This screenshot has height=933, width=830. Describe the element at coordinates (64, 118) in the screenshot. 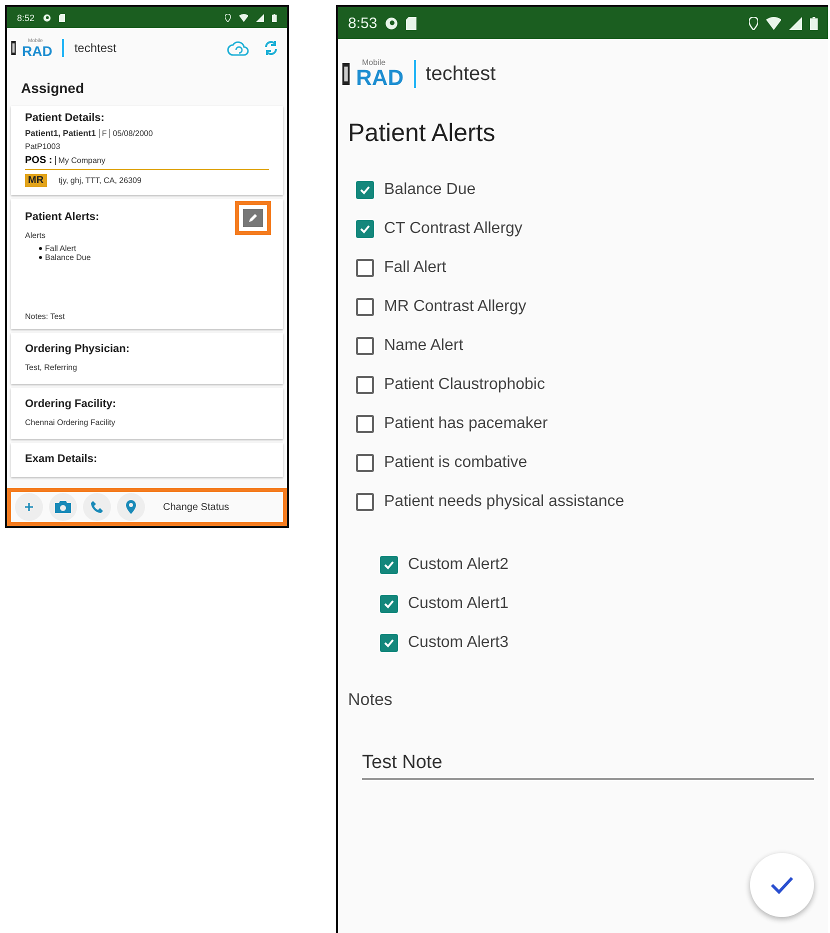

I see `card-title: Patient Details:` at that location.